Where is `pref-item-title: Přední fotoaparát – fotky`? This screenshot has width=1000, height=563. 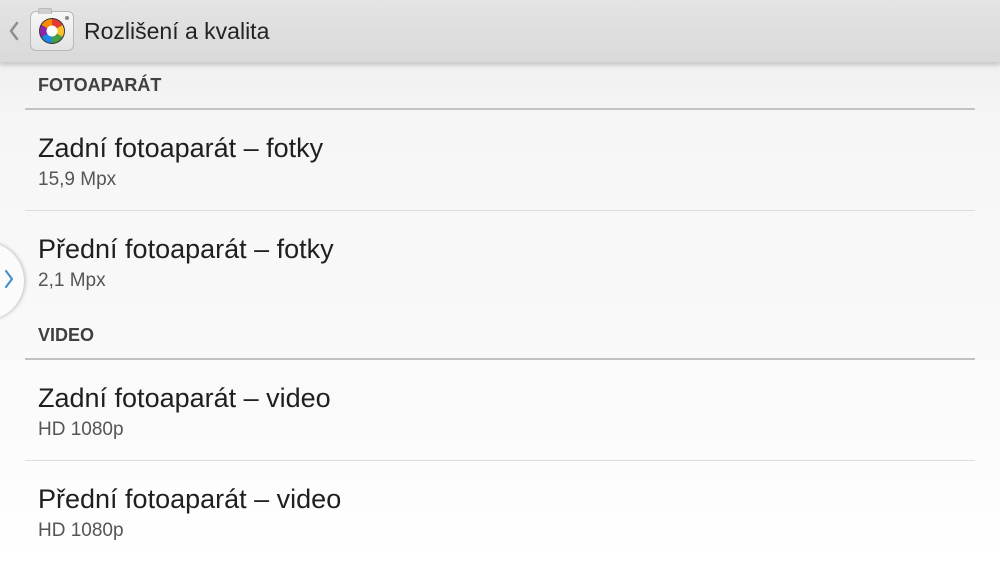 pref-item-title: Přední fotoaparát – fotky is located at coordinates (186, 249).